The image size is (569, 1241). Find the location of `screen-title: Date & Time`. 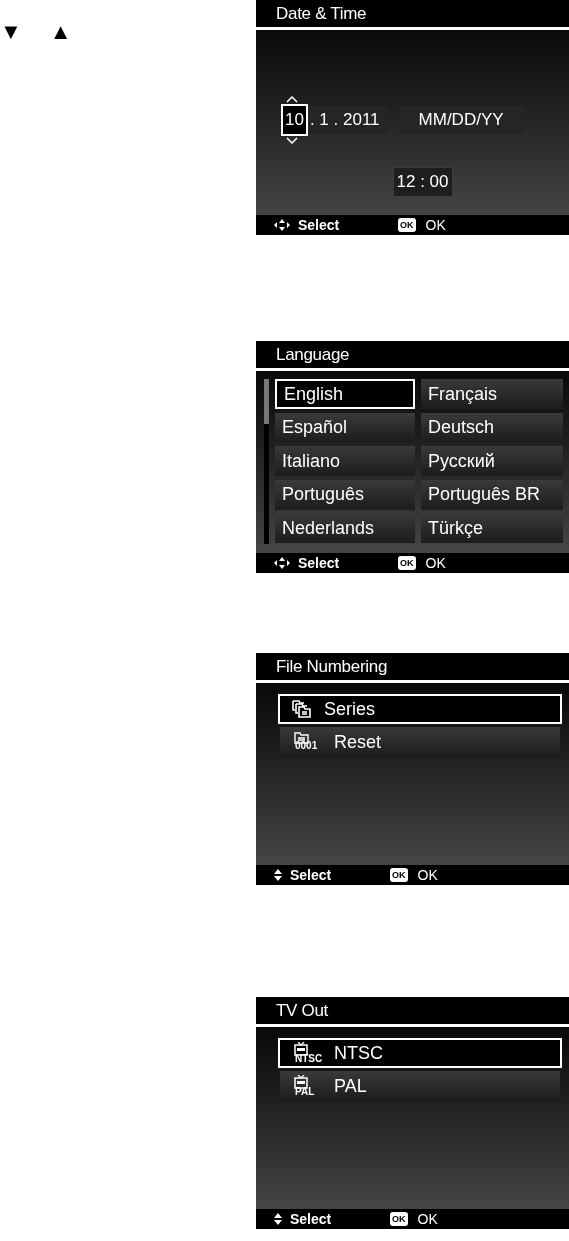

screen-title: Date & Time is located at coordinates (321, 13).